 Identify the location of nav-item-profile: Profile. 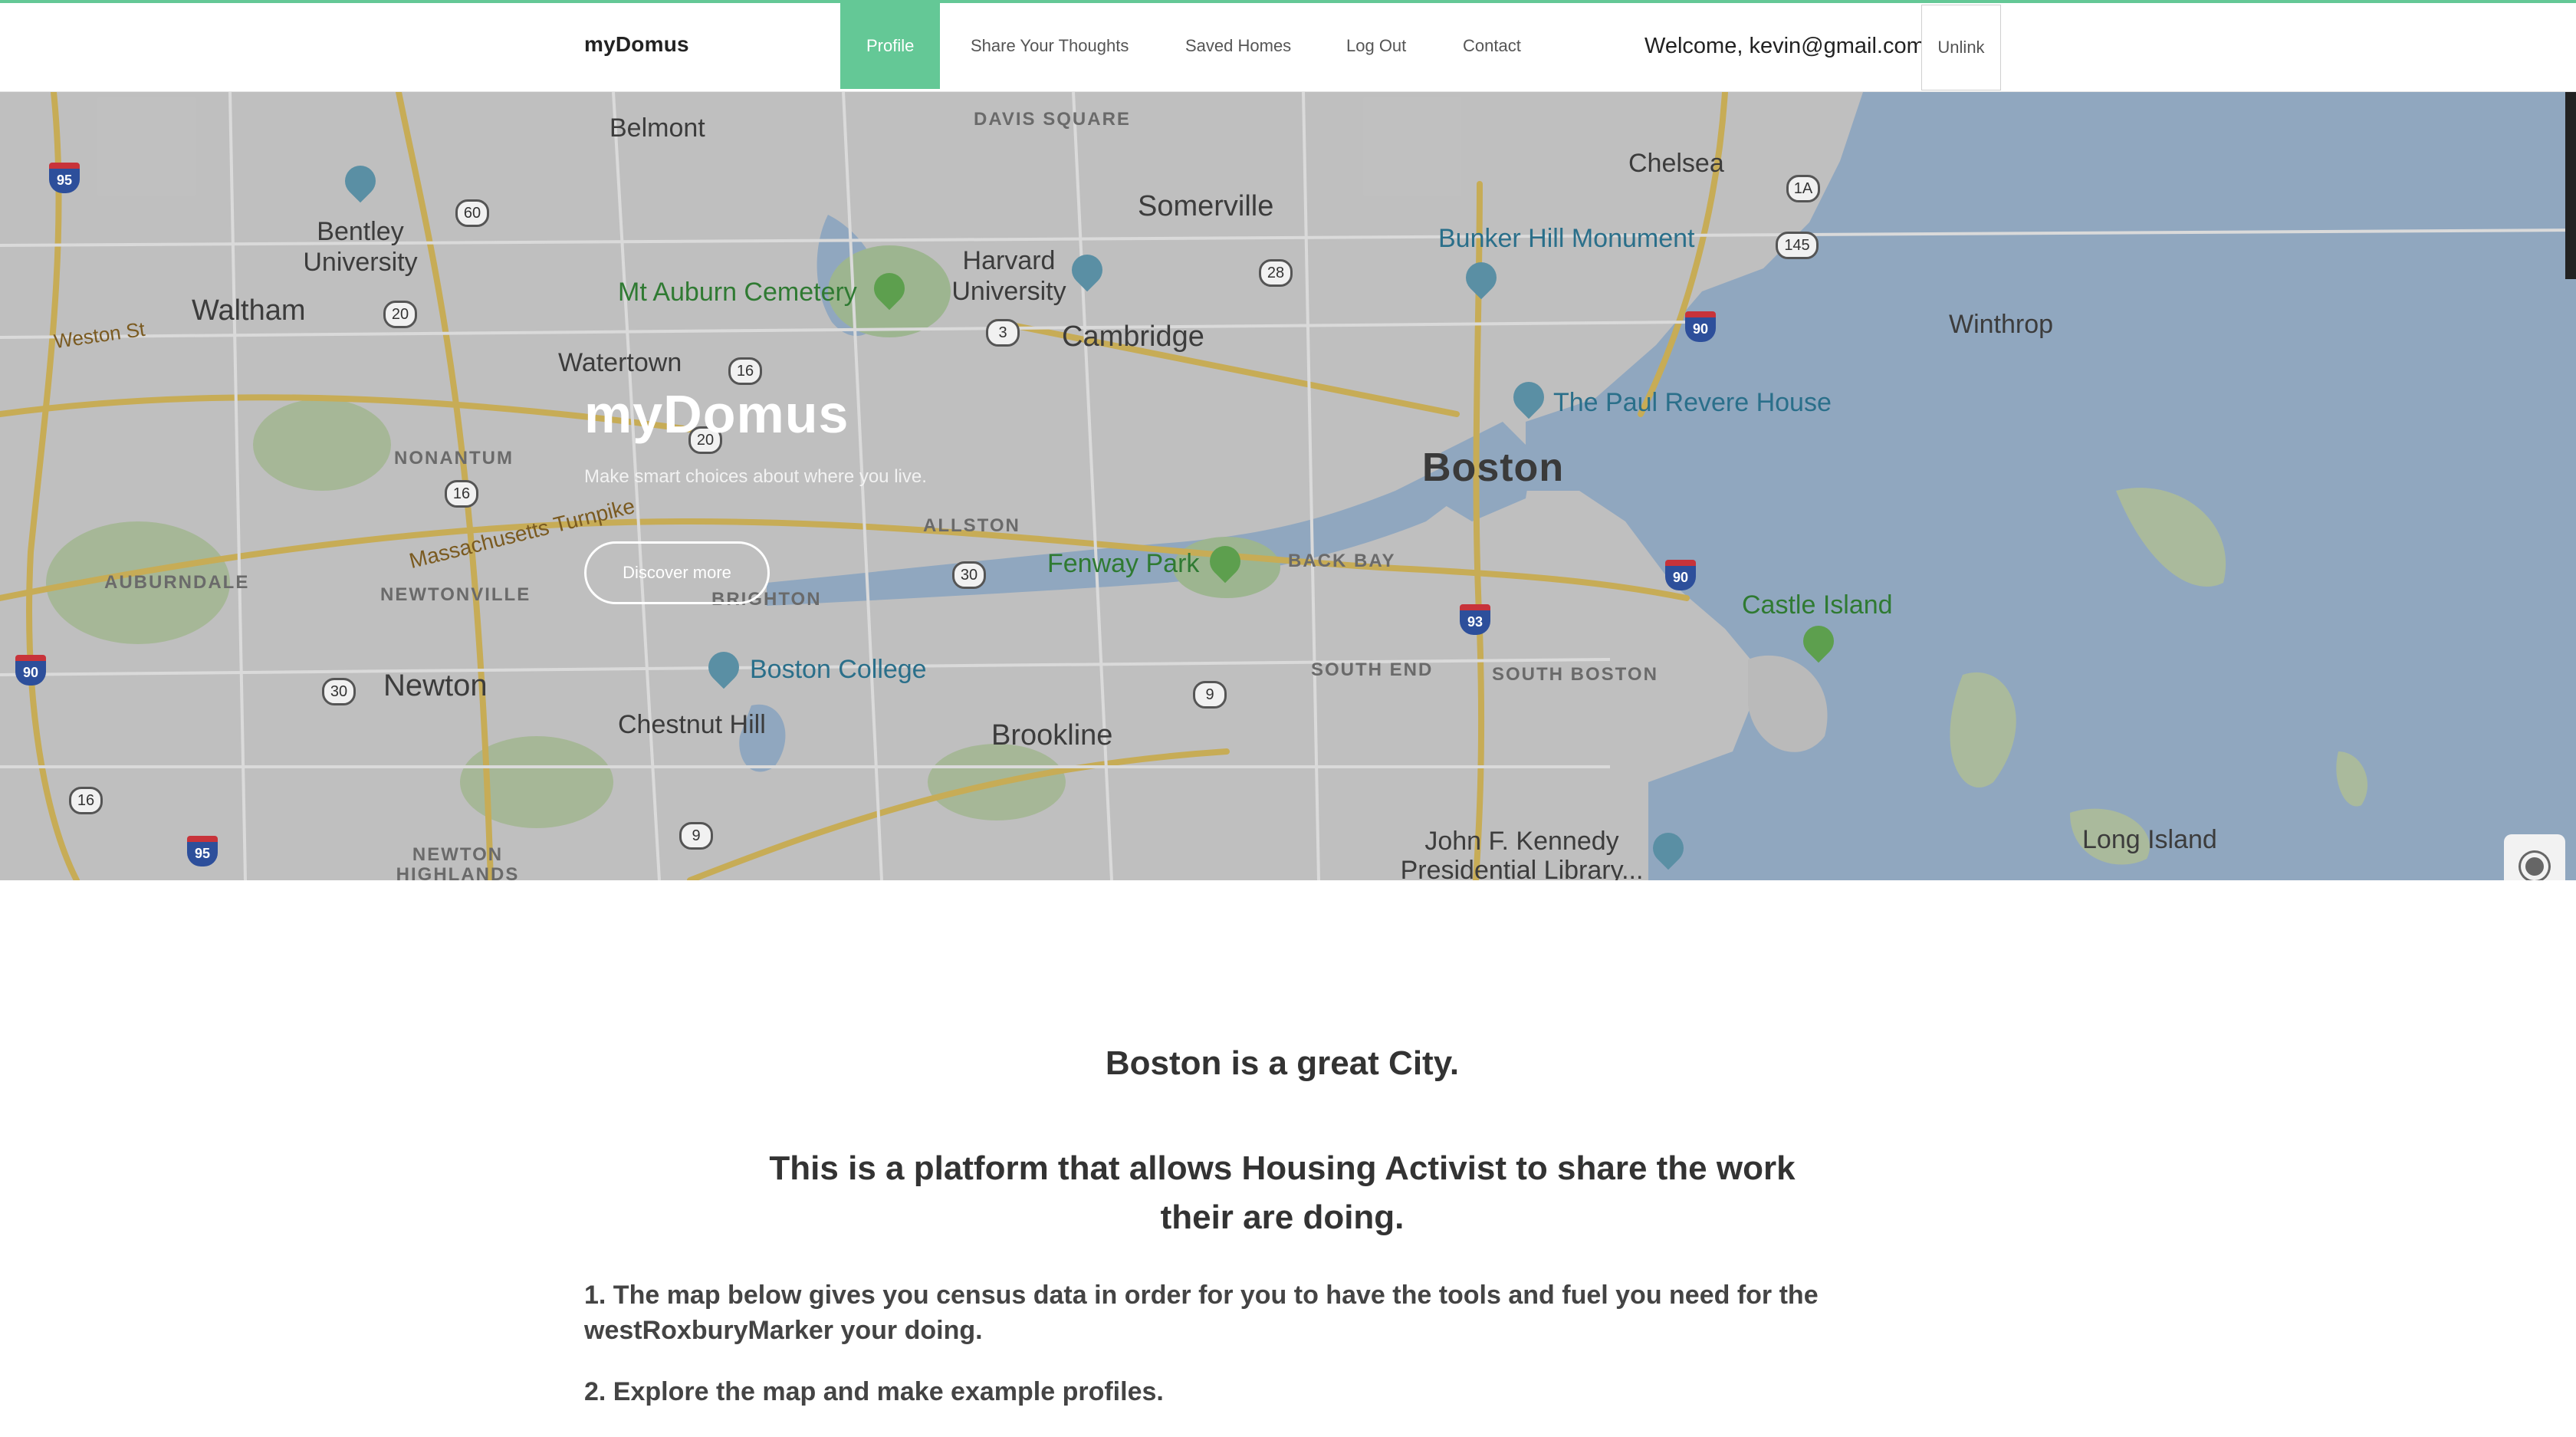
(890, 46).